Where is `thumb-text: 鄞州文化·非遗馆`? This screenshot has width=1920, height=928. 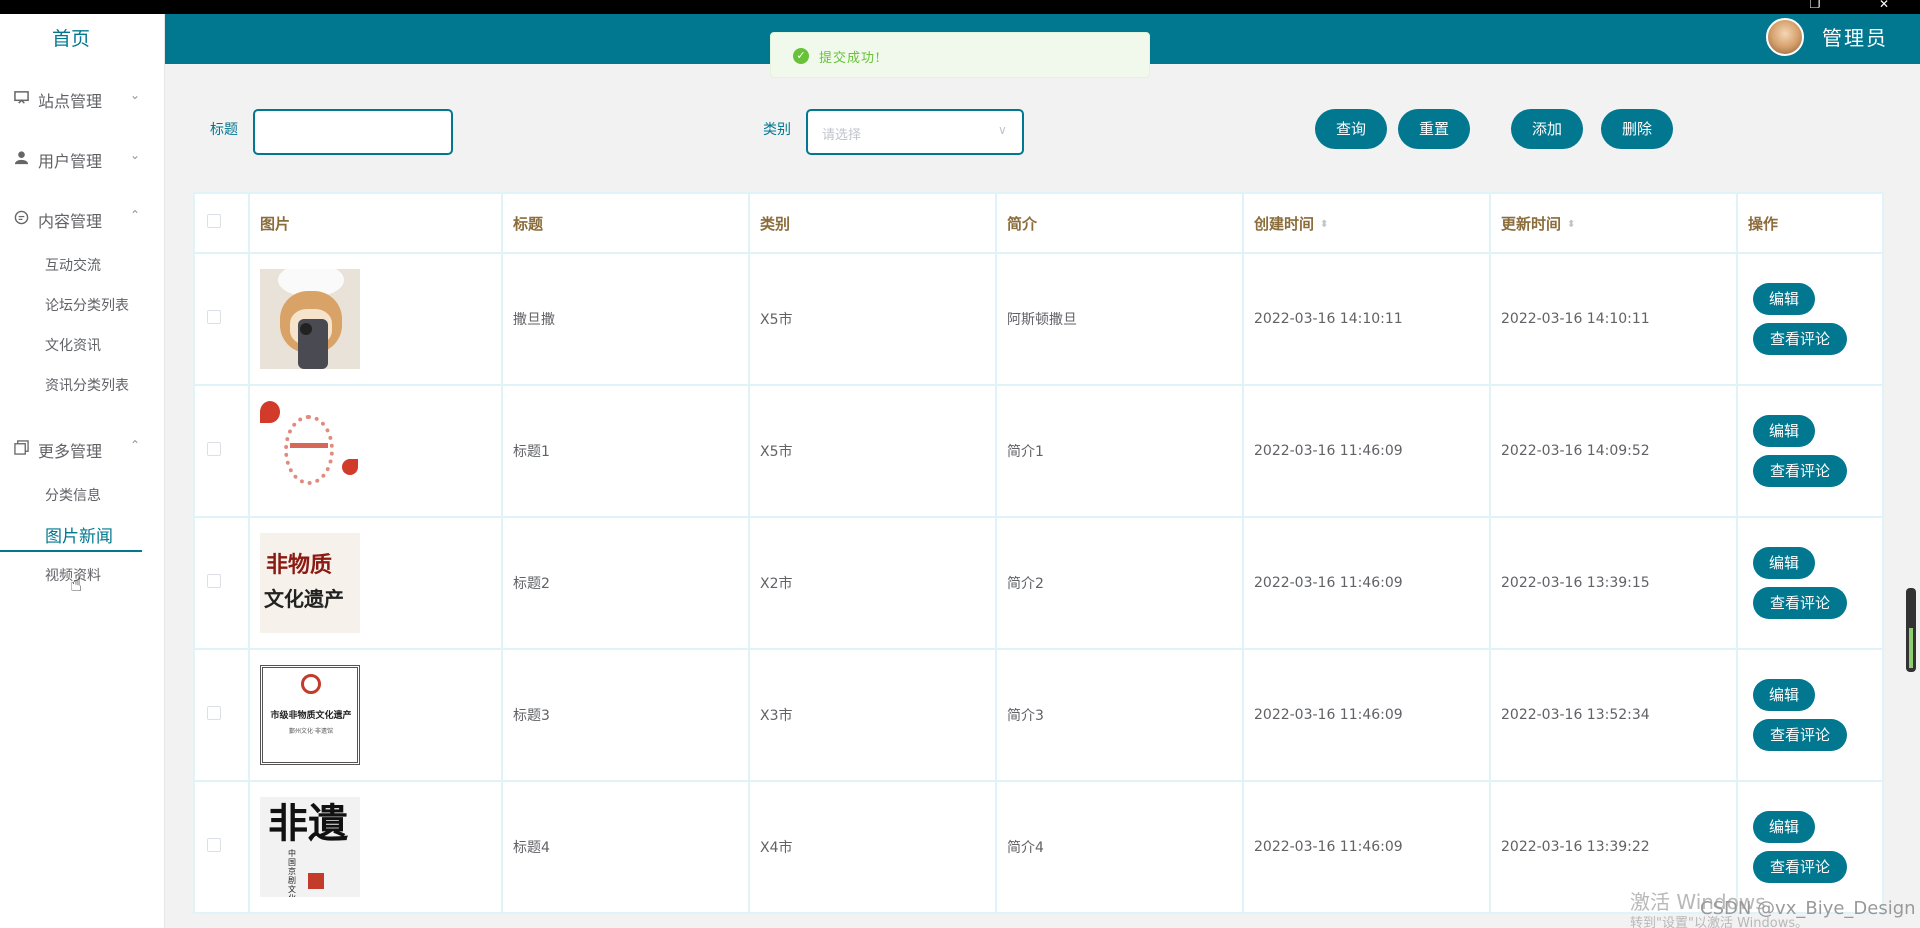
thumb-text: 鄞州文化·非遗馆 is located at coordinates (311, 731).